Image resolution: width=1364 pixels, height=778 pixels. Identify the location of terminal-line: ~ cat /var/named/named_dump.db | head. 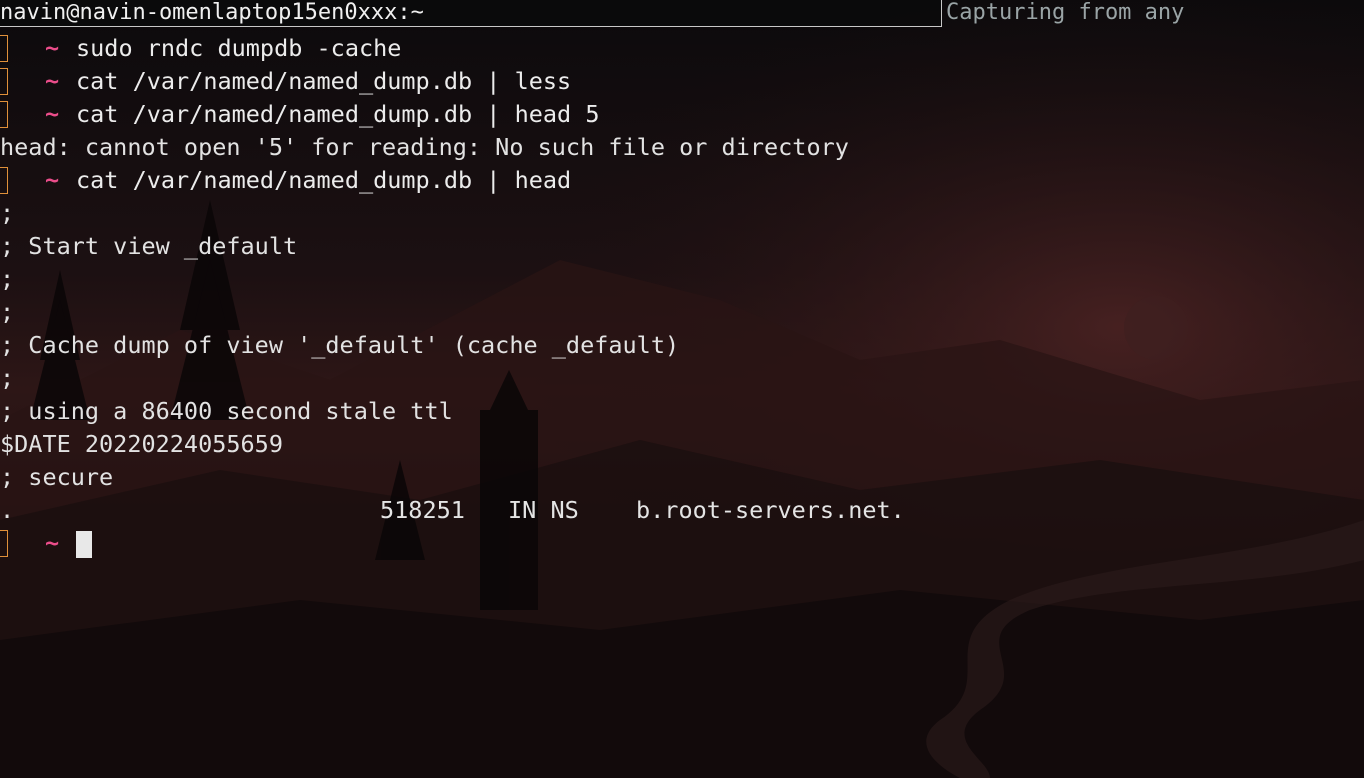
(682, 180).